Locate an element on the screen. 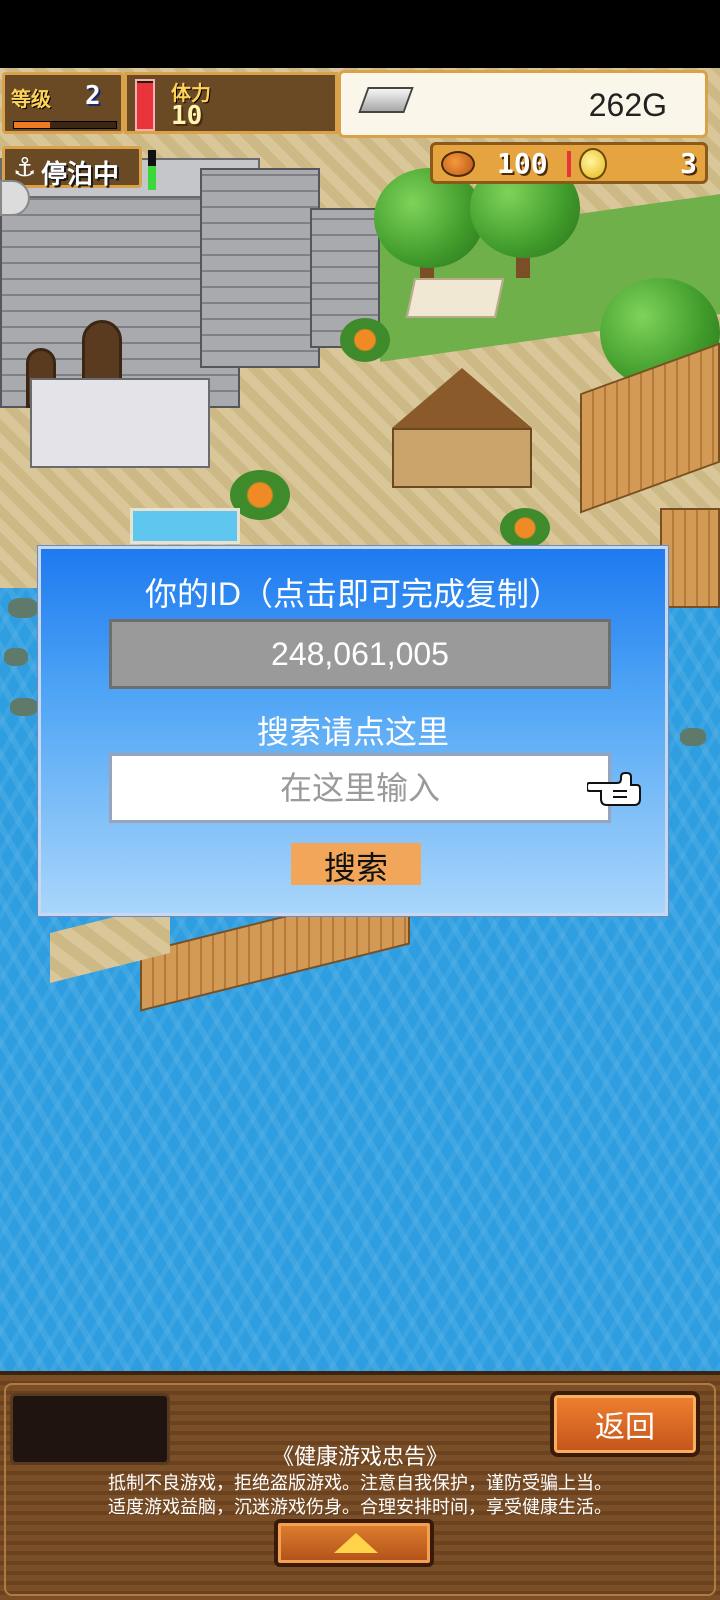 This screenshot has height=1600, width=720. food-value: 100 is located at coordinates (522, 163).